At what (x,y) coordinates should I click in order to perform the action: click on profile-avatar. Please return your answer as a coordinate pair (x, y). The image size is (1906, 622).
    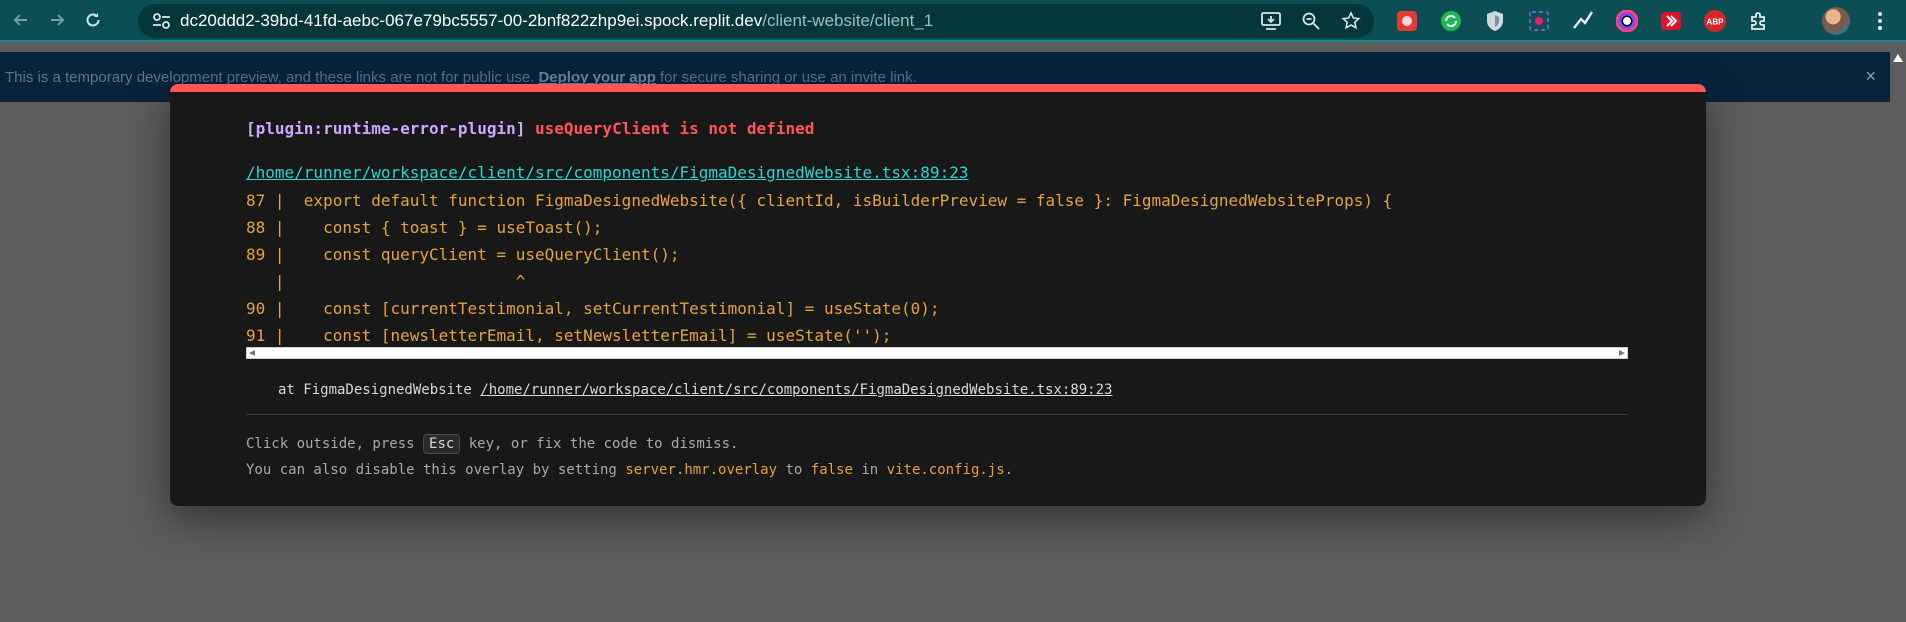
    Looking at the image, I should click on (1836, 21).